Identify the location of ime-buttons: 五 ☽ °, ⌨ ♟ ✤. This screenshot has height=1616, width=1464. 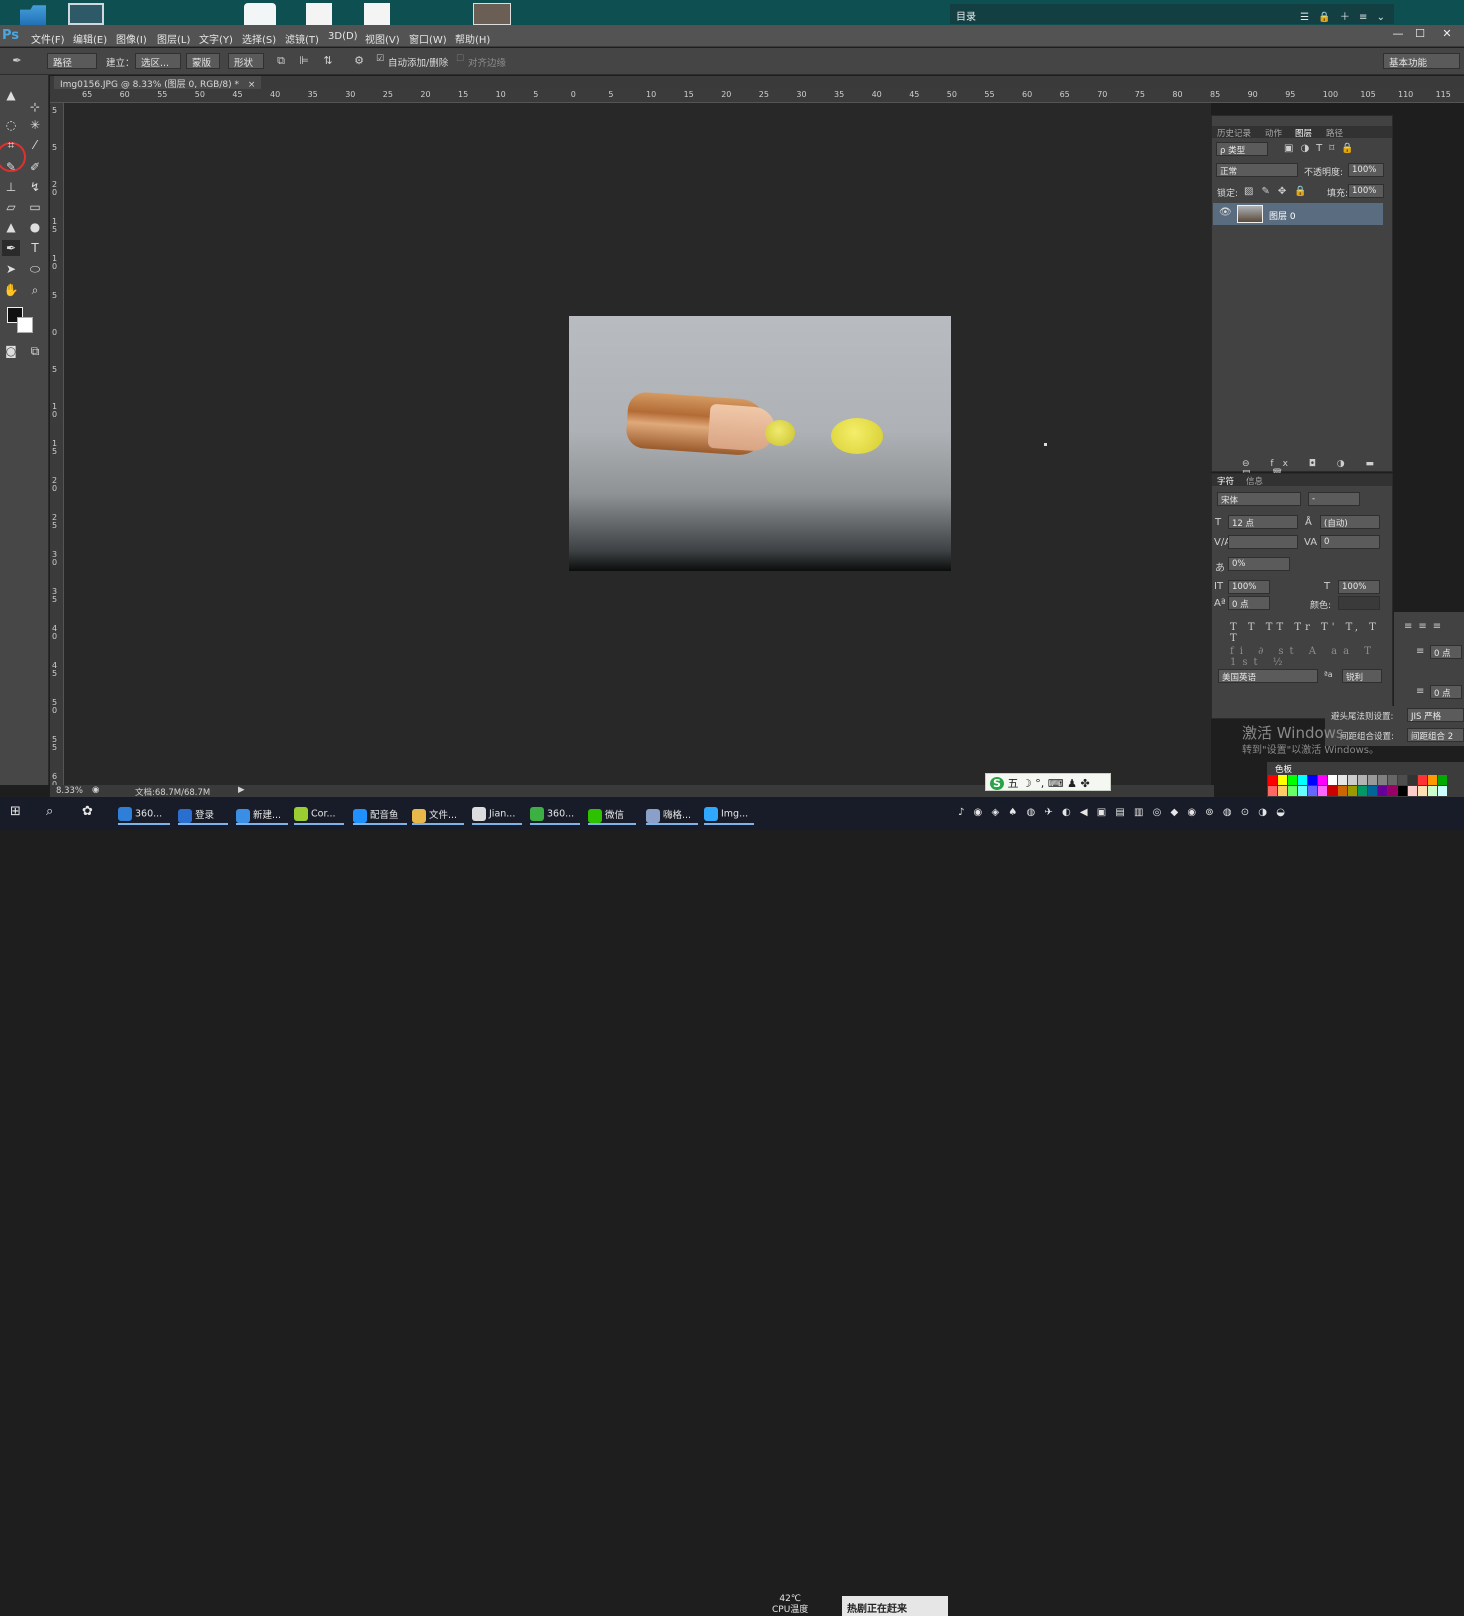
(1048, 783).